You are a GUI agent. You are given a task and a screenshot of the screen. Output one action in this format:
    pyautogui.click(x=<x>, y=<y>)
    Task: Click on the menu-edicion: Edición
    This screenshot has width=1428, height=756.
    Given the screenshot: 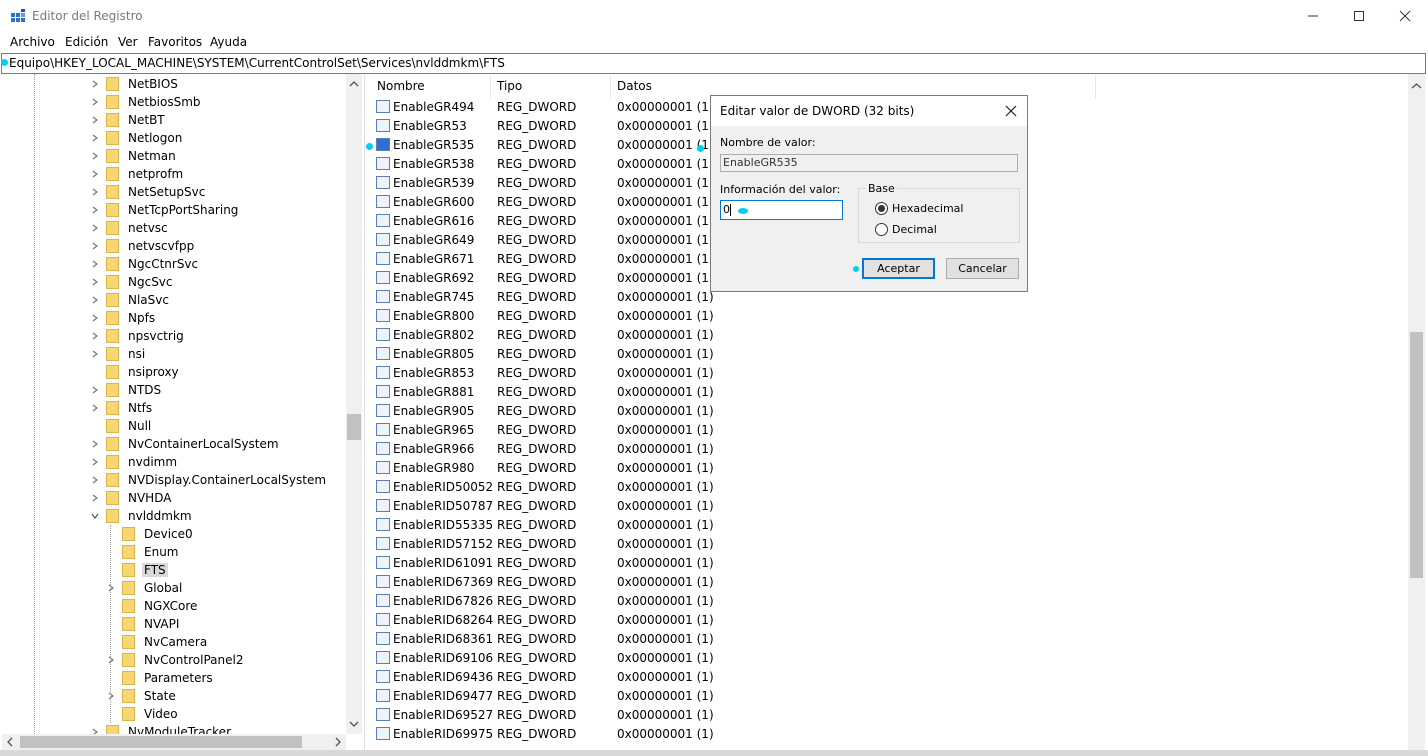 What is the action you would take?
    pyautogui.click(x=86, y=42)
    